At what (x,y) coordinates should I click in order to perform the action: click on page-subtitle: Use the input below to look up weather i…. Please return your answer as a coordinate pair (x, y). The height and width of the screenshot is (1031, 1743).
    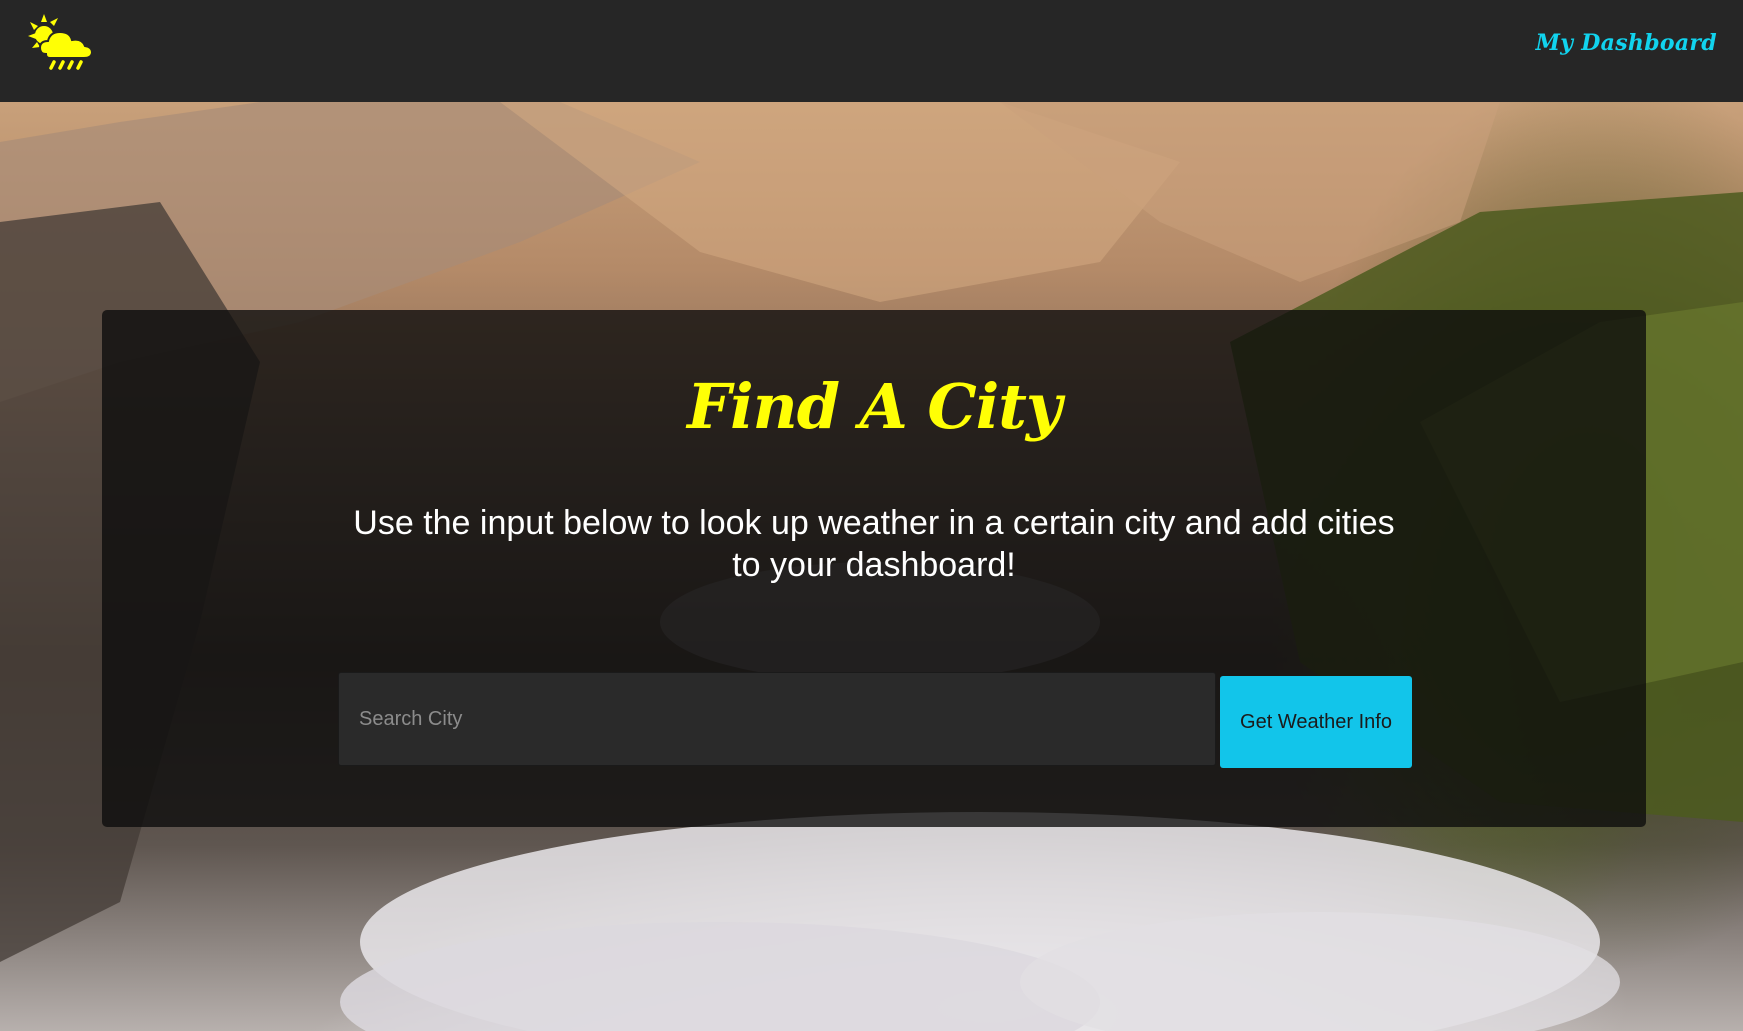
    Looking at the image, I should click on (874, 544).